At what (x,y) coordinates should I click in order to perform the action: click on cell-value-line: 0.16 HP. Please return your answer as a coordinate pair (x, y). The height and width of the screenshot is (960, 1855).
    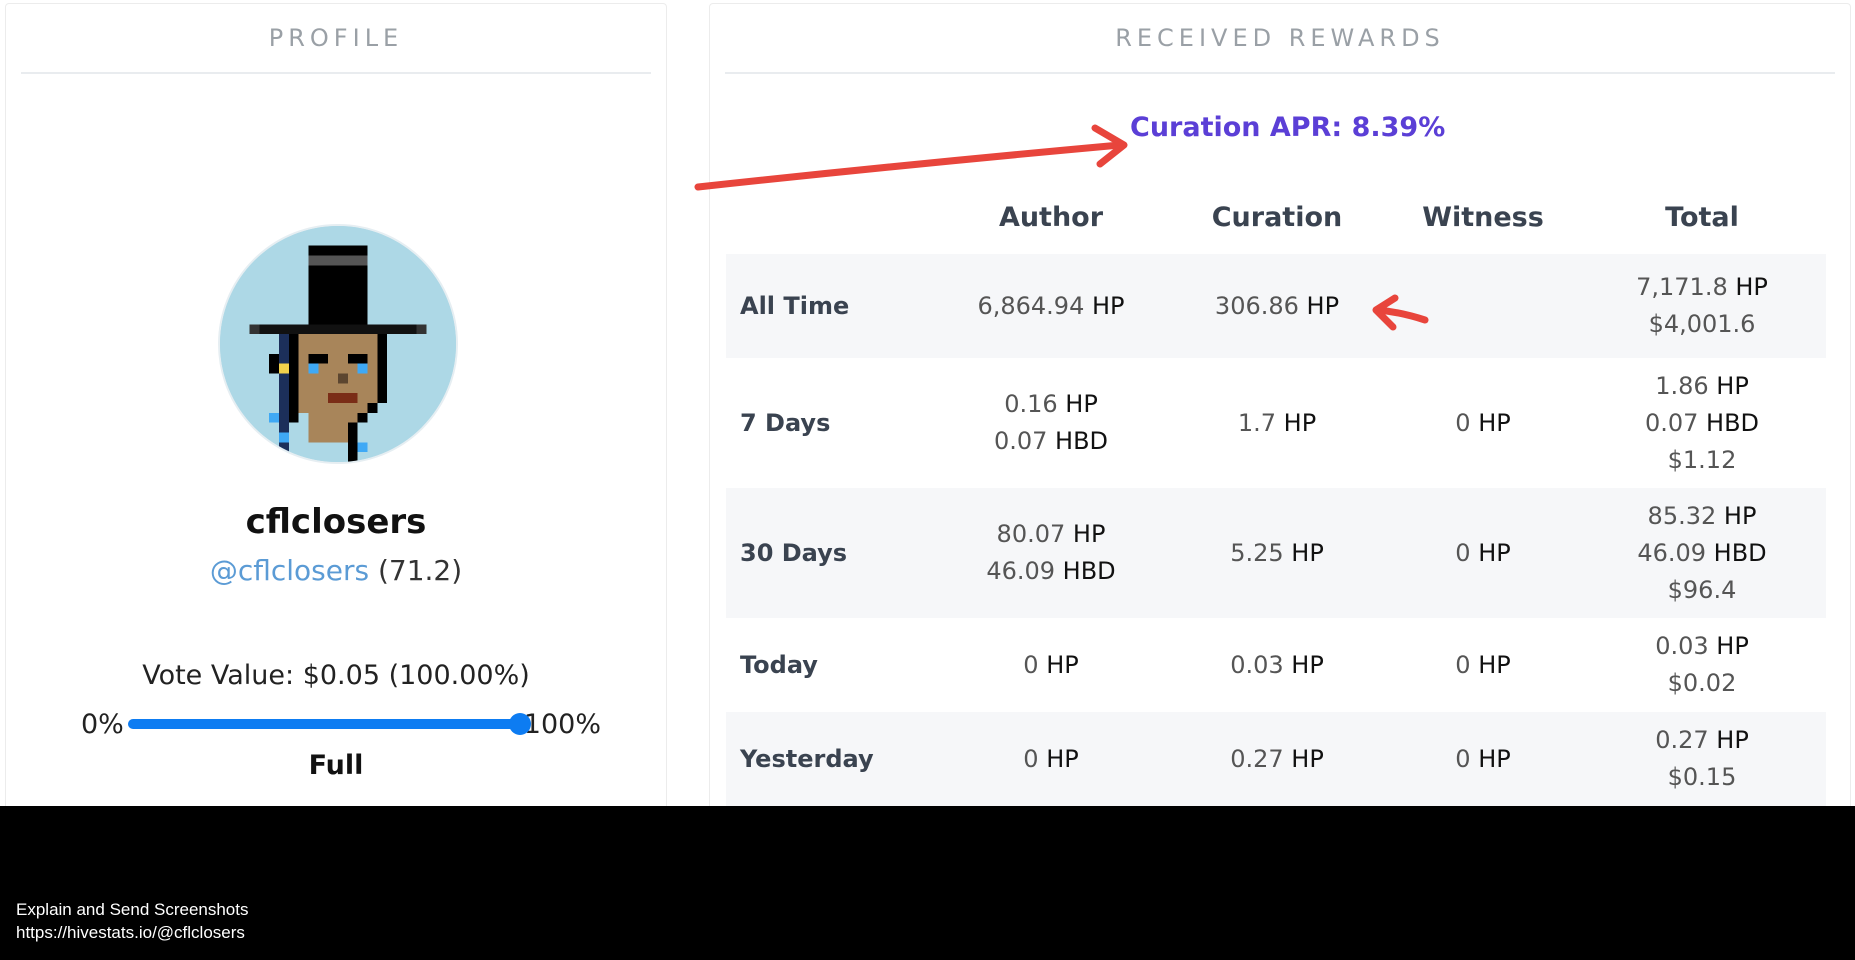
    Looking at the image, I should click on (1051, 404).